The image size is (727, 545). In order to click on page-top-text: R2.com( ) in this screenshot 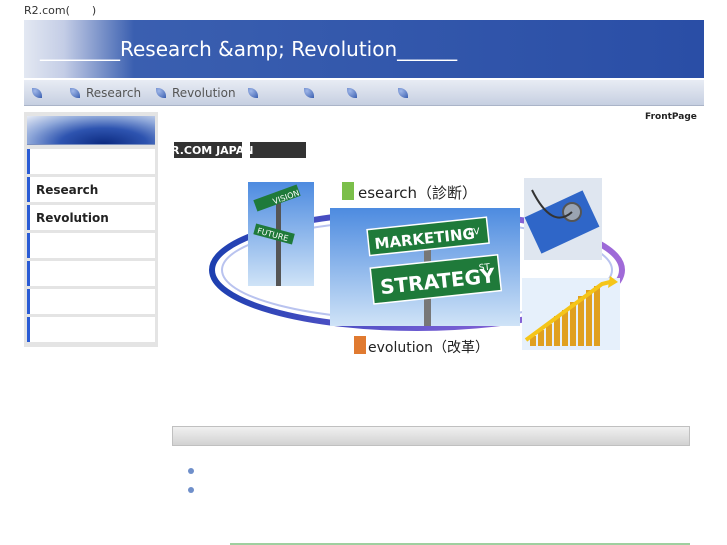, I will do `click(60, 10)`.